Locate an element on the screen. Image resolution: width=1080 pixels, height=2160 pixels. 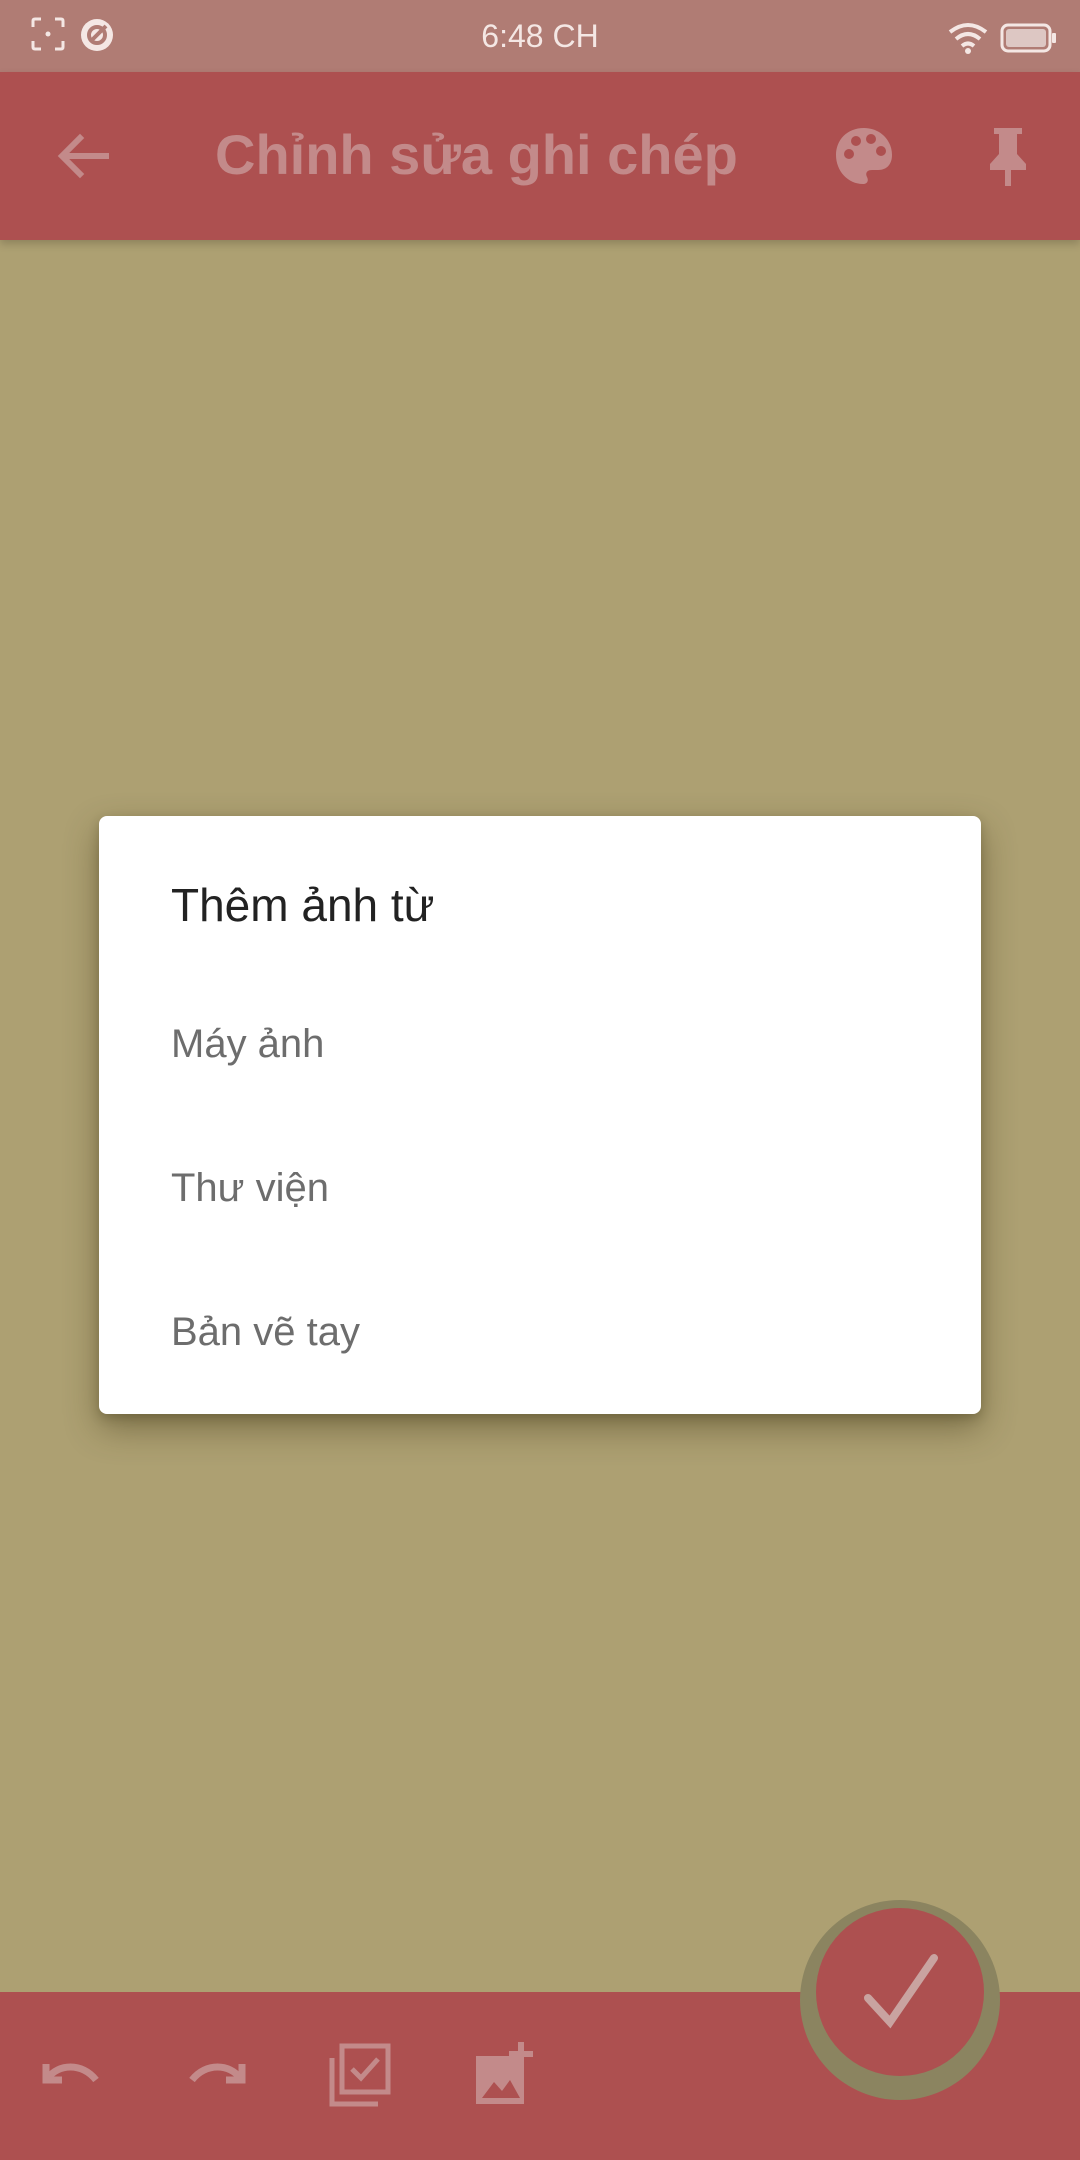
save-fab-button is located at coordinates (900, 1992).